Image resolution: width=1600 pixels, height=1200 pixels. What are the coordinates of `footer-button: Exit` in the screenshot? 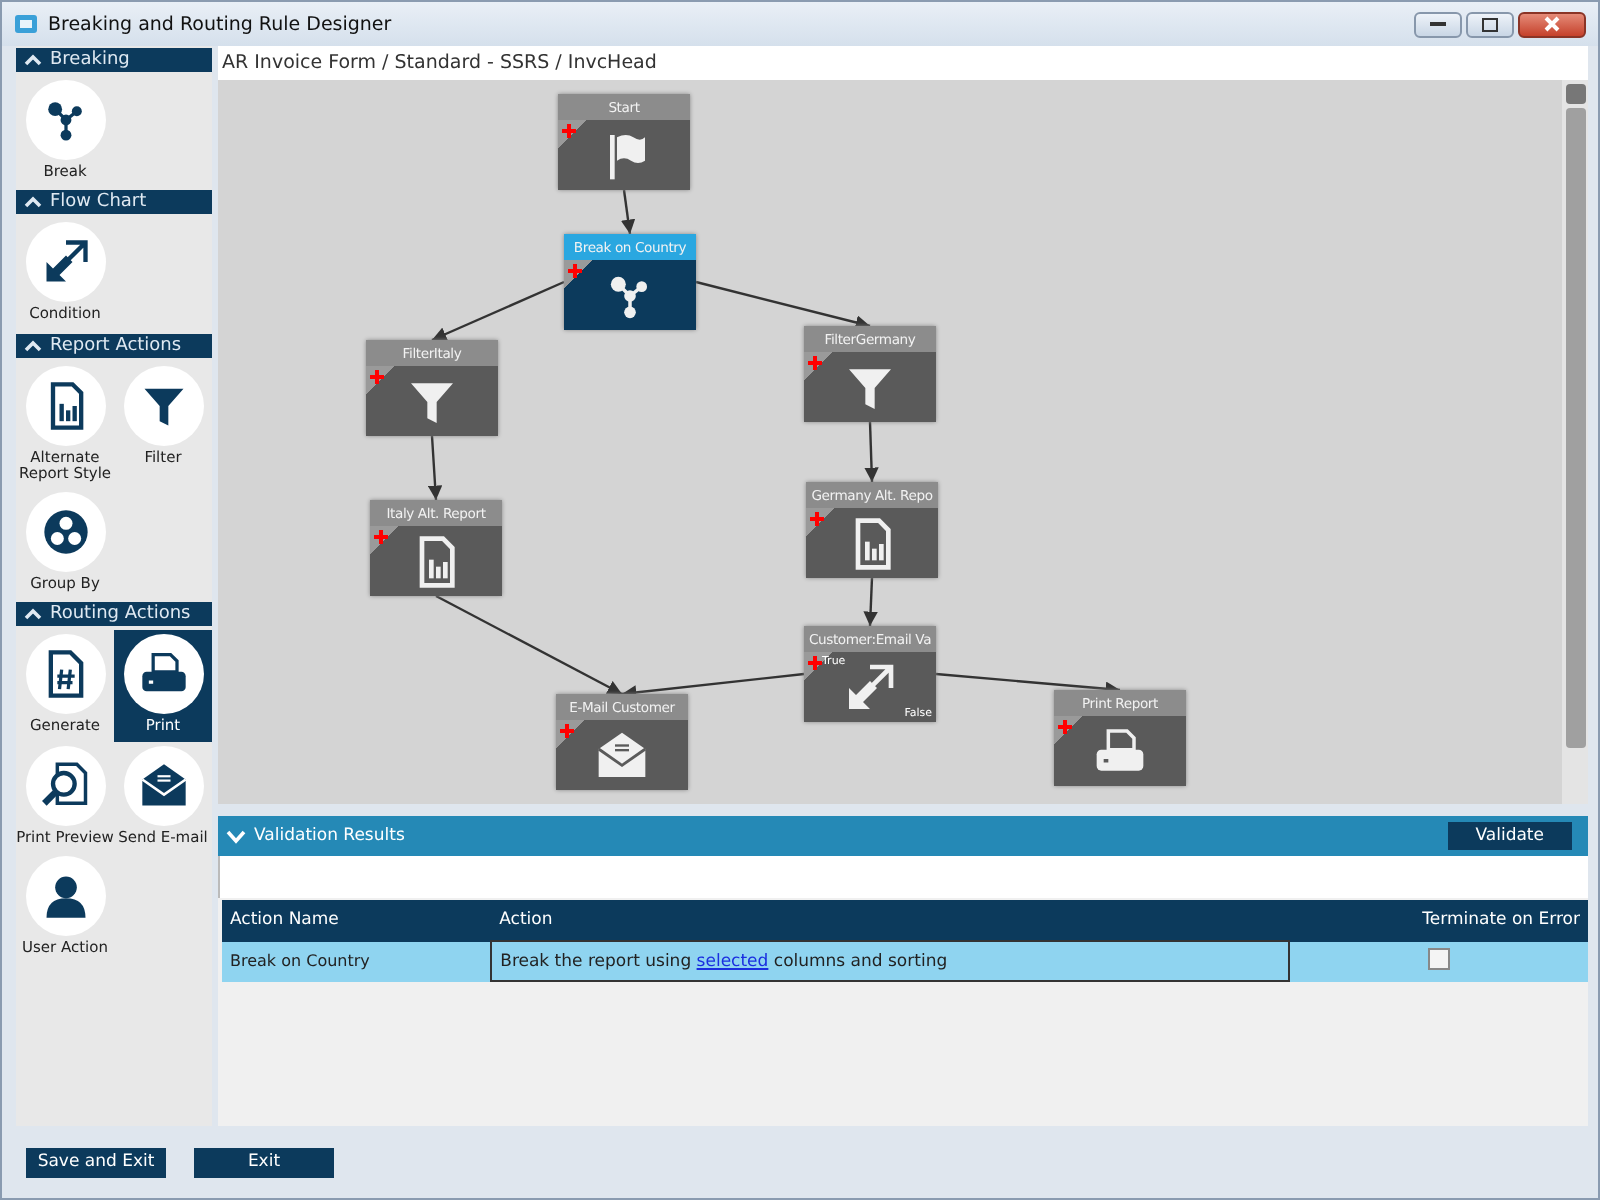 It's located at (264, 1162).